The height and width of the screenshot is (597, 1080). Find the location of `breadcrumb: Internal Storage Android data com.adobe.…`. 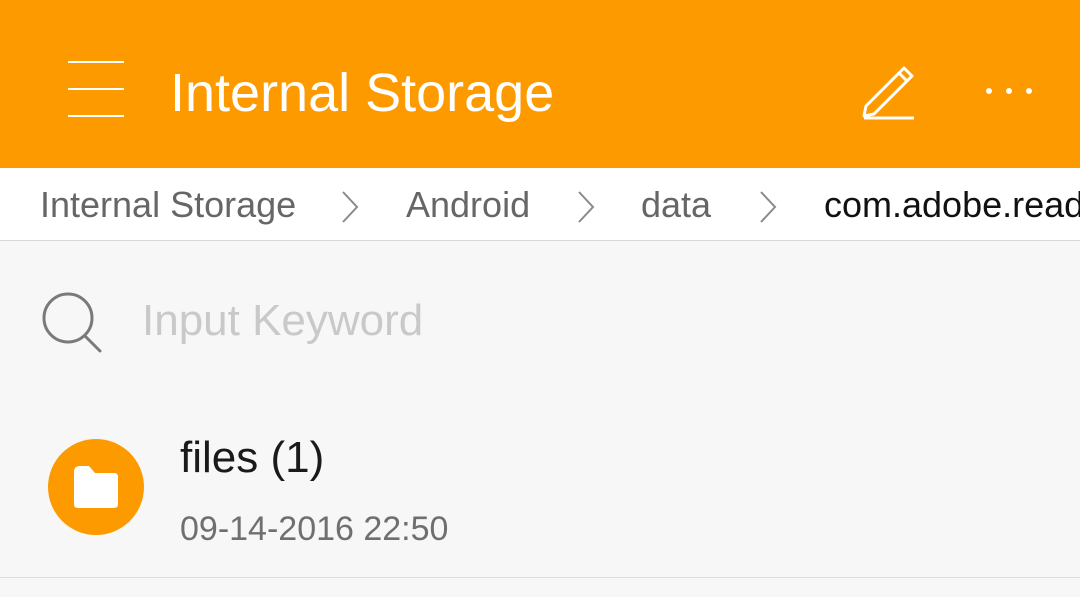

breadcrumb: Internal Storage Android data com.adobe.… is located at coordinates (540, 204).